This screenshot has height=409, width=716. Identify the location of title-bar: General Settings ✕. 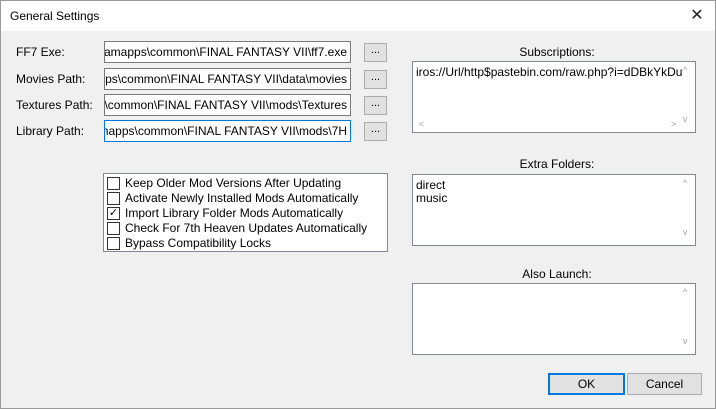
(358, 16).